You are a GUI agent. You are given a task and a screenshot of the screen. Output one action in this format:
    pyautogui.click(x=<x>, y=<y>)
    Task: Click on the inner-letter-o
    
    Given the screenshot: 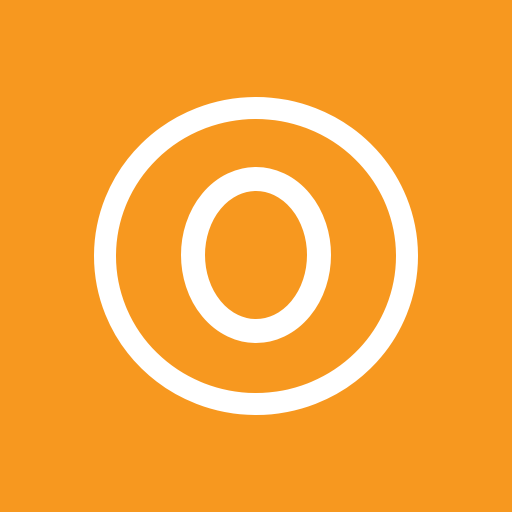 What is the action you would take?
    pyautogui.click(x=256, y=255)
    